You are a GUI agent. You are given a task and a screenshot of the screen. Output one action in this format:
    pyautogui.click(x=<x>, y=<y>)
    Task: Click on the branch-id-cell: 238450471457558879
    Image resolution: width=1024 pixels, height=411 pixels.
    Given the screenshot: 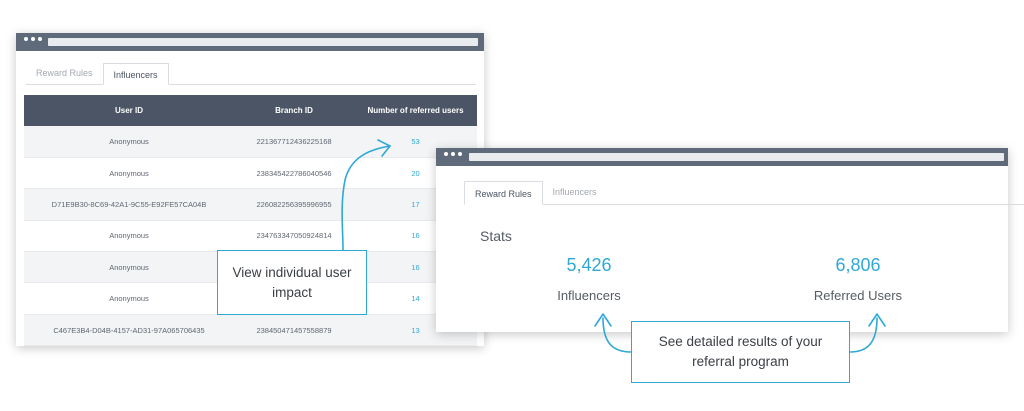 What is the action you would take?
    pyautogui.click(x=294, y=330)
    